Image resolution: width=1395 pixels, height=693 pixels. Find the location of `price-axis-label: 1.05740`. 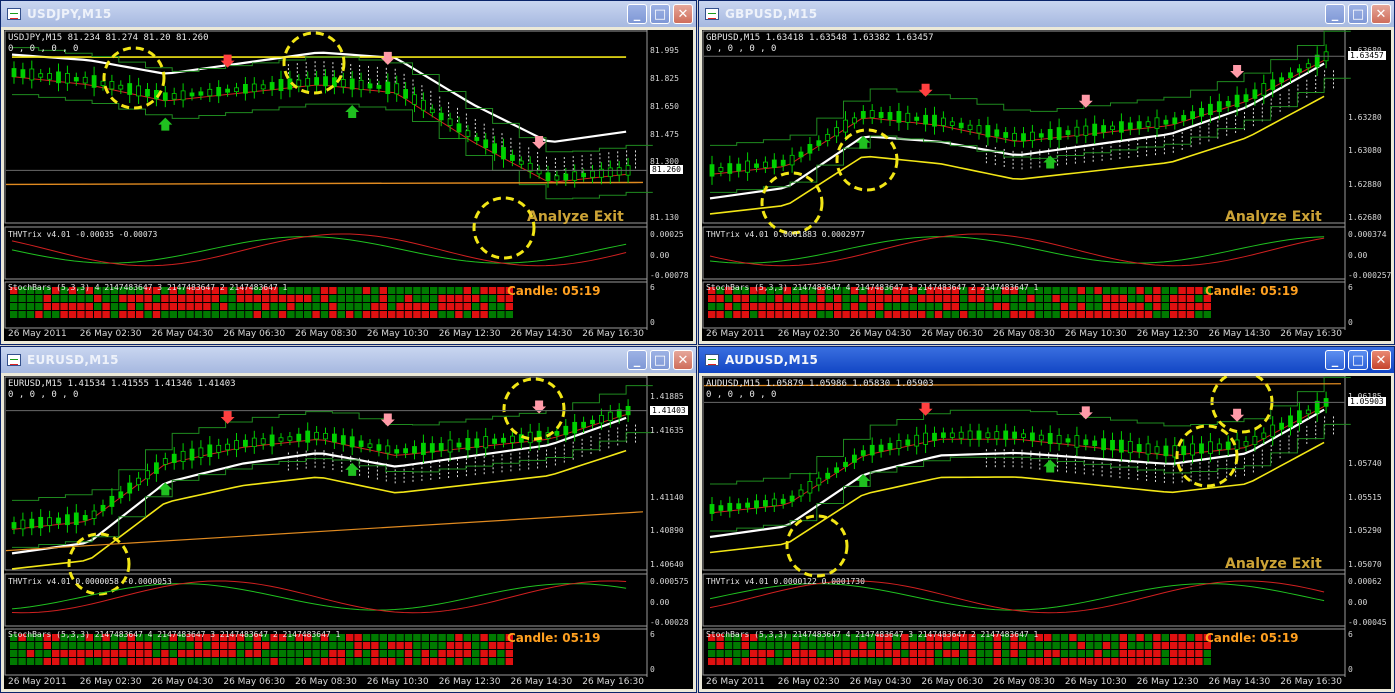

price-axis-label: 1.05740 is located at coordinates (1365, 464).